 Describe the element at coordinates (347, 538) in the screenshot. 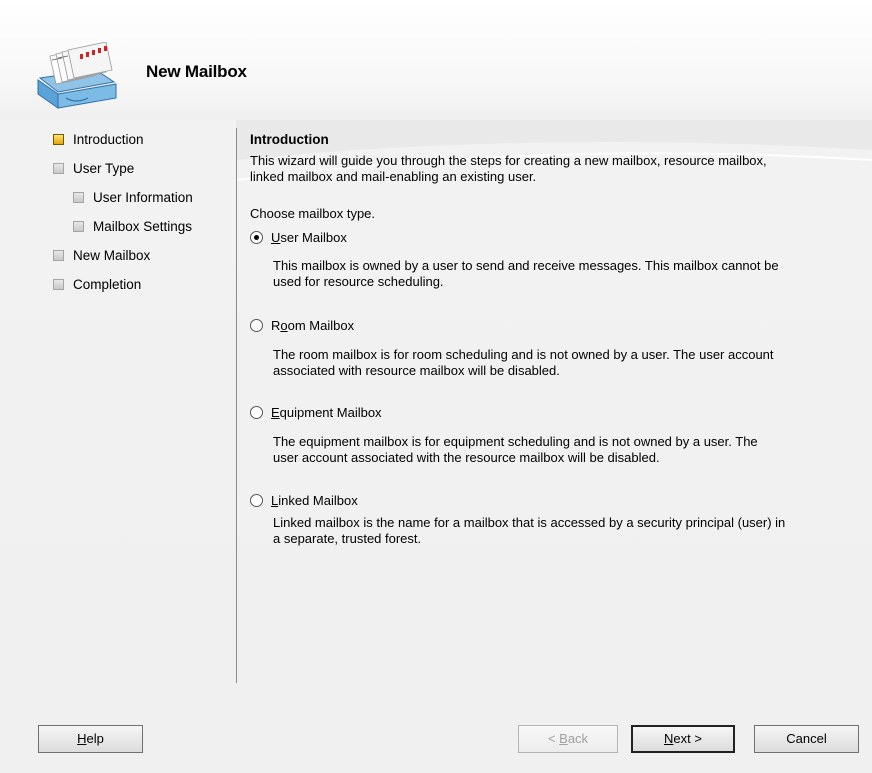

I see `desc-line: a separate, trusted forest.` at that location.